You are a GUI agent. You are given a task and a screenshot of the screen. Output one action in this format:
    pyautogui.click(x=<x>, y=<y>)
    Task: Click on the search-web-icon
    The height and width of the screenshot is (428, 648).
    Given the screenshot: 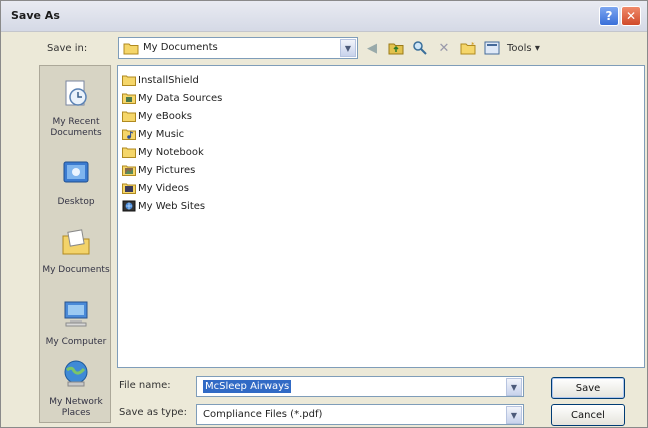 What is the action you would take?
    pyautogui.click(x=420, y=48)
    